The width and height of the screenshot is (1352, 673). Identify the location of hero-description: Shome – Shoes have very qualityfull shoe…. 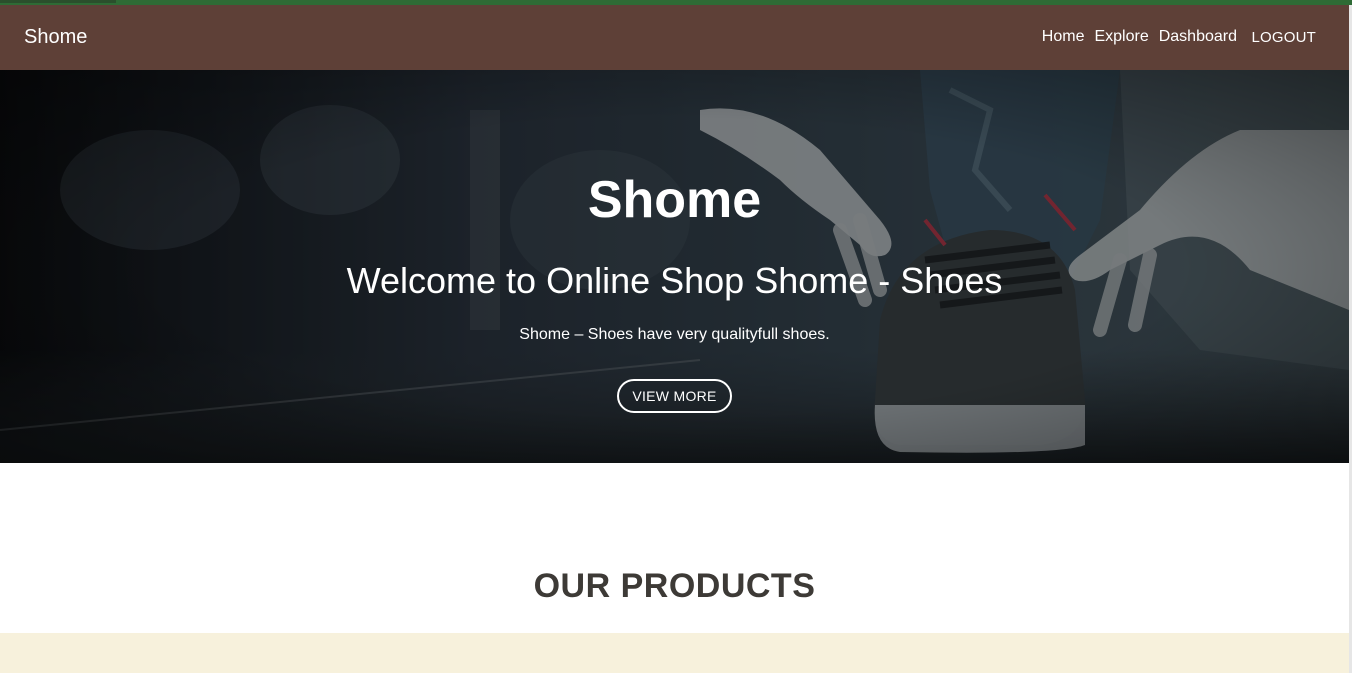
(674, 334).